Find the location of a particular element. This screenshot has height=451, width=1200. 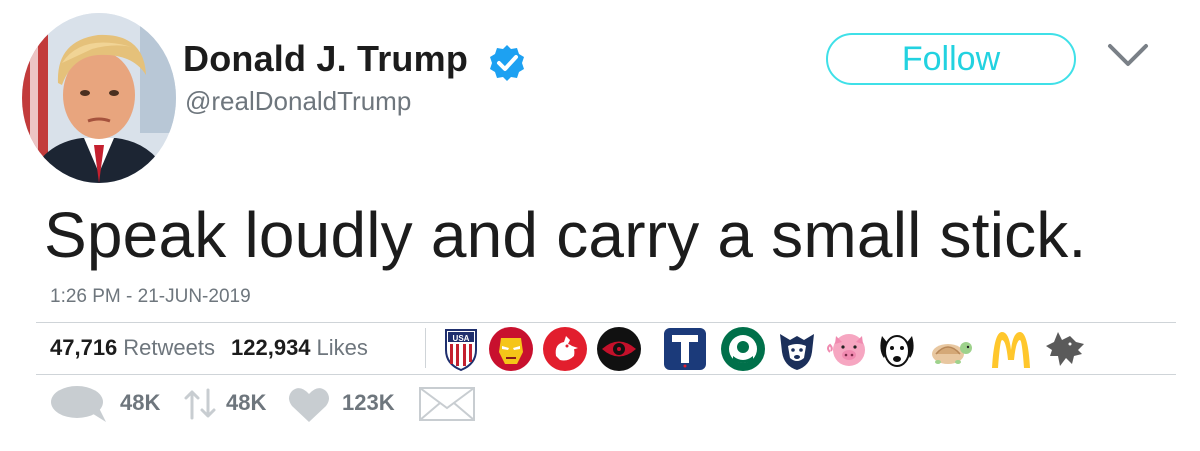

svg-text: USA is located at coordinates (461, 338).